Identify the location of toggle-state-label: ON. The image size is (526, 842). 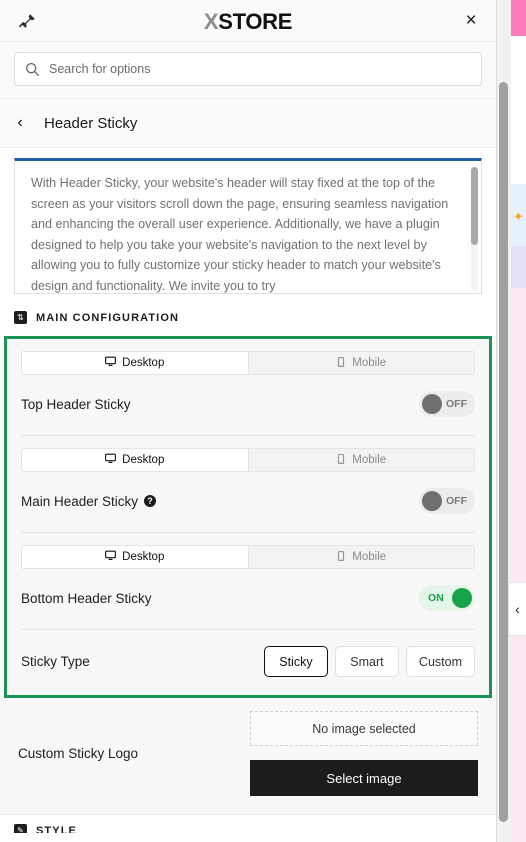
(436, 598).